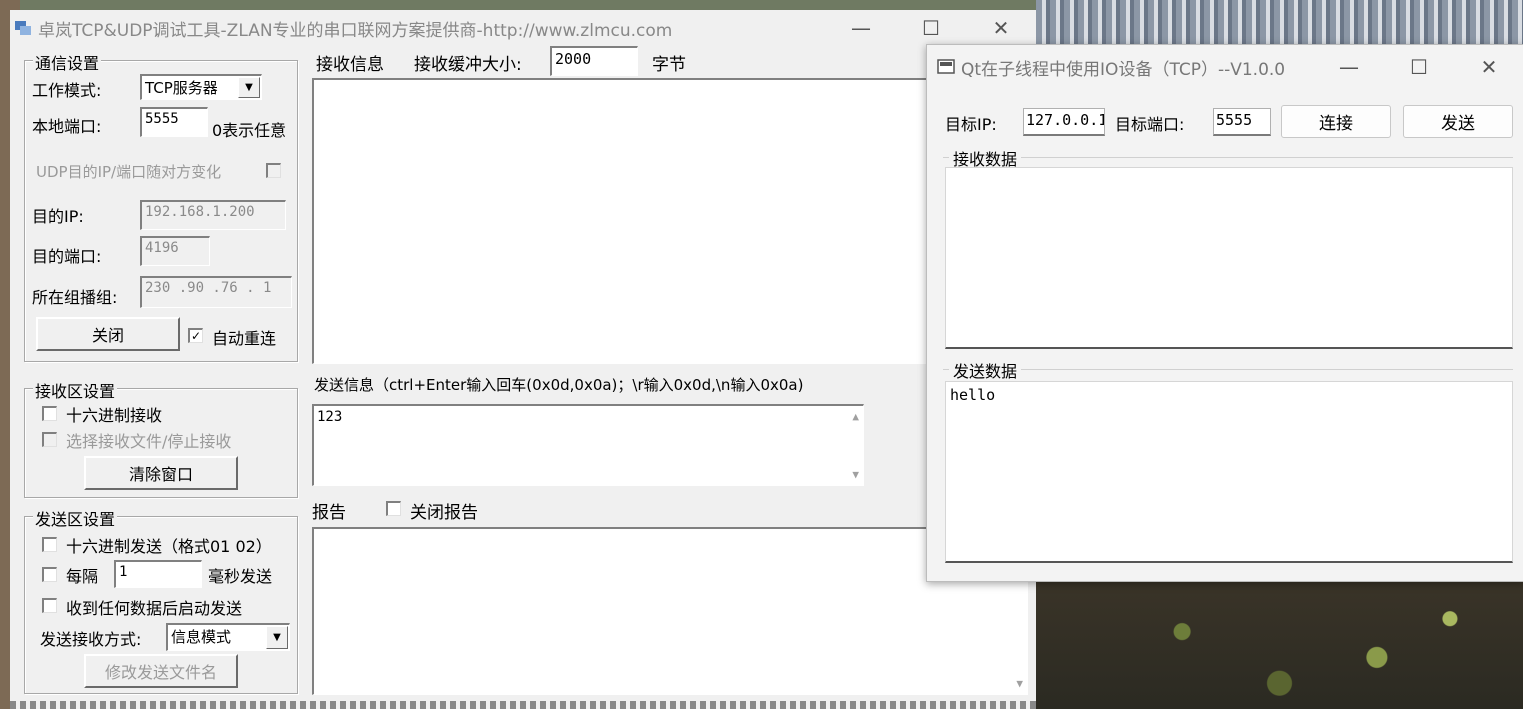  I want to click on target-port-label: 目标端口:, so click(1150, 124).